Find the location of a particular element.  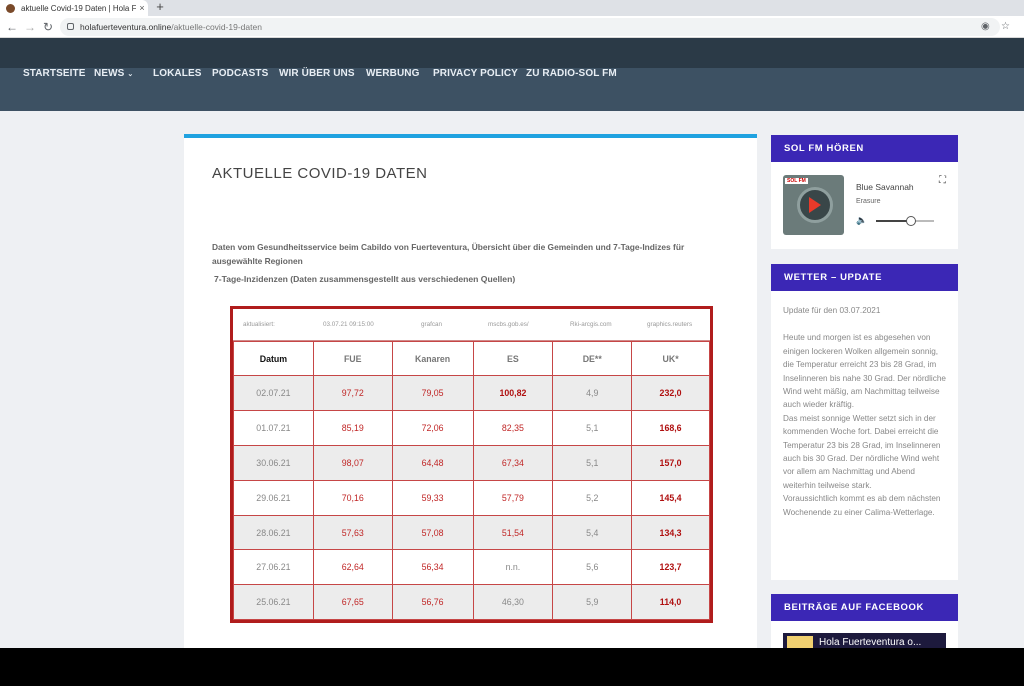

song-artist: Erasure is located at coordinates (868, 201).